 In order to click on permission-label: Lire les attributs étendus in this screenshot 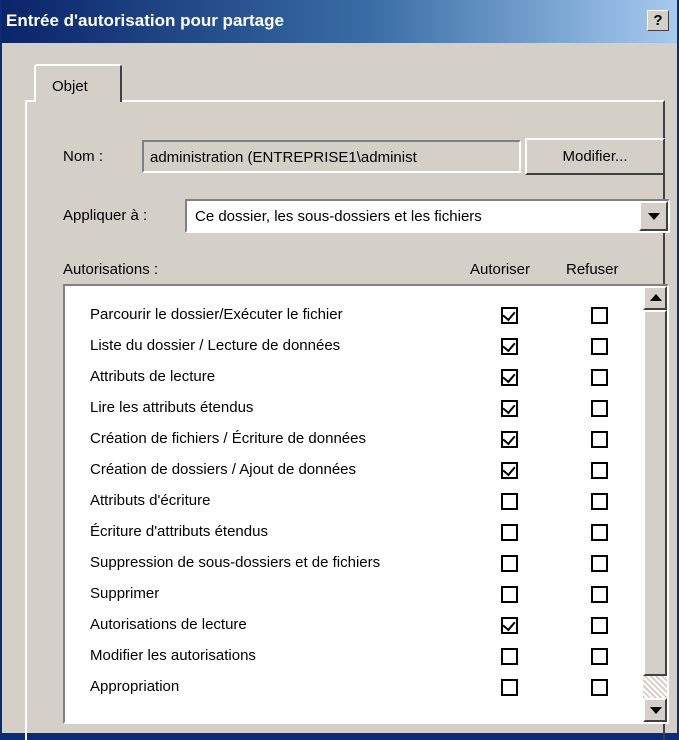, I will do `click(172, 407)`.